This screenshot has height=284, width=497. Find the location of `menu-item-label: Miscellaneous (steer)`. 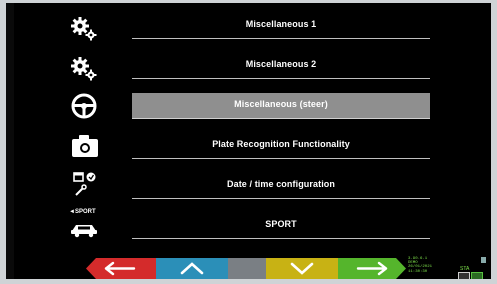

menu-item-label: Miscellaneous (steer) is located at coordinates (281, 104).